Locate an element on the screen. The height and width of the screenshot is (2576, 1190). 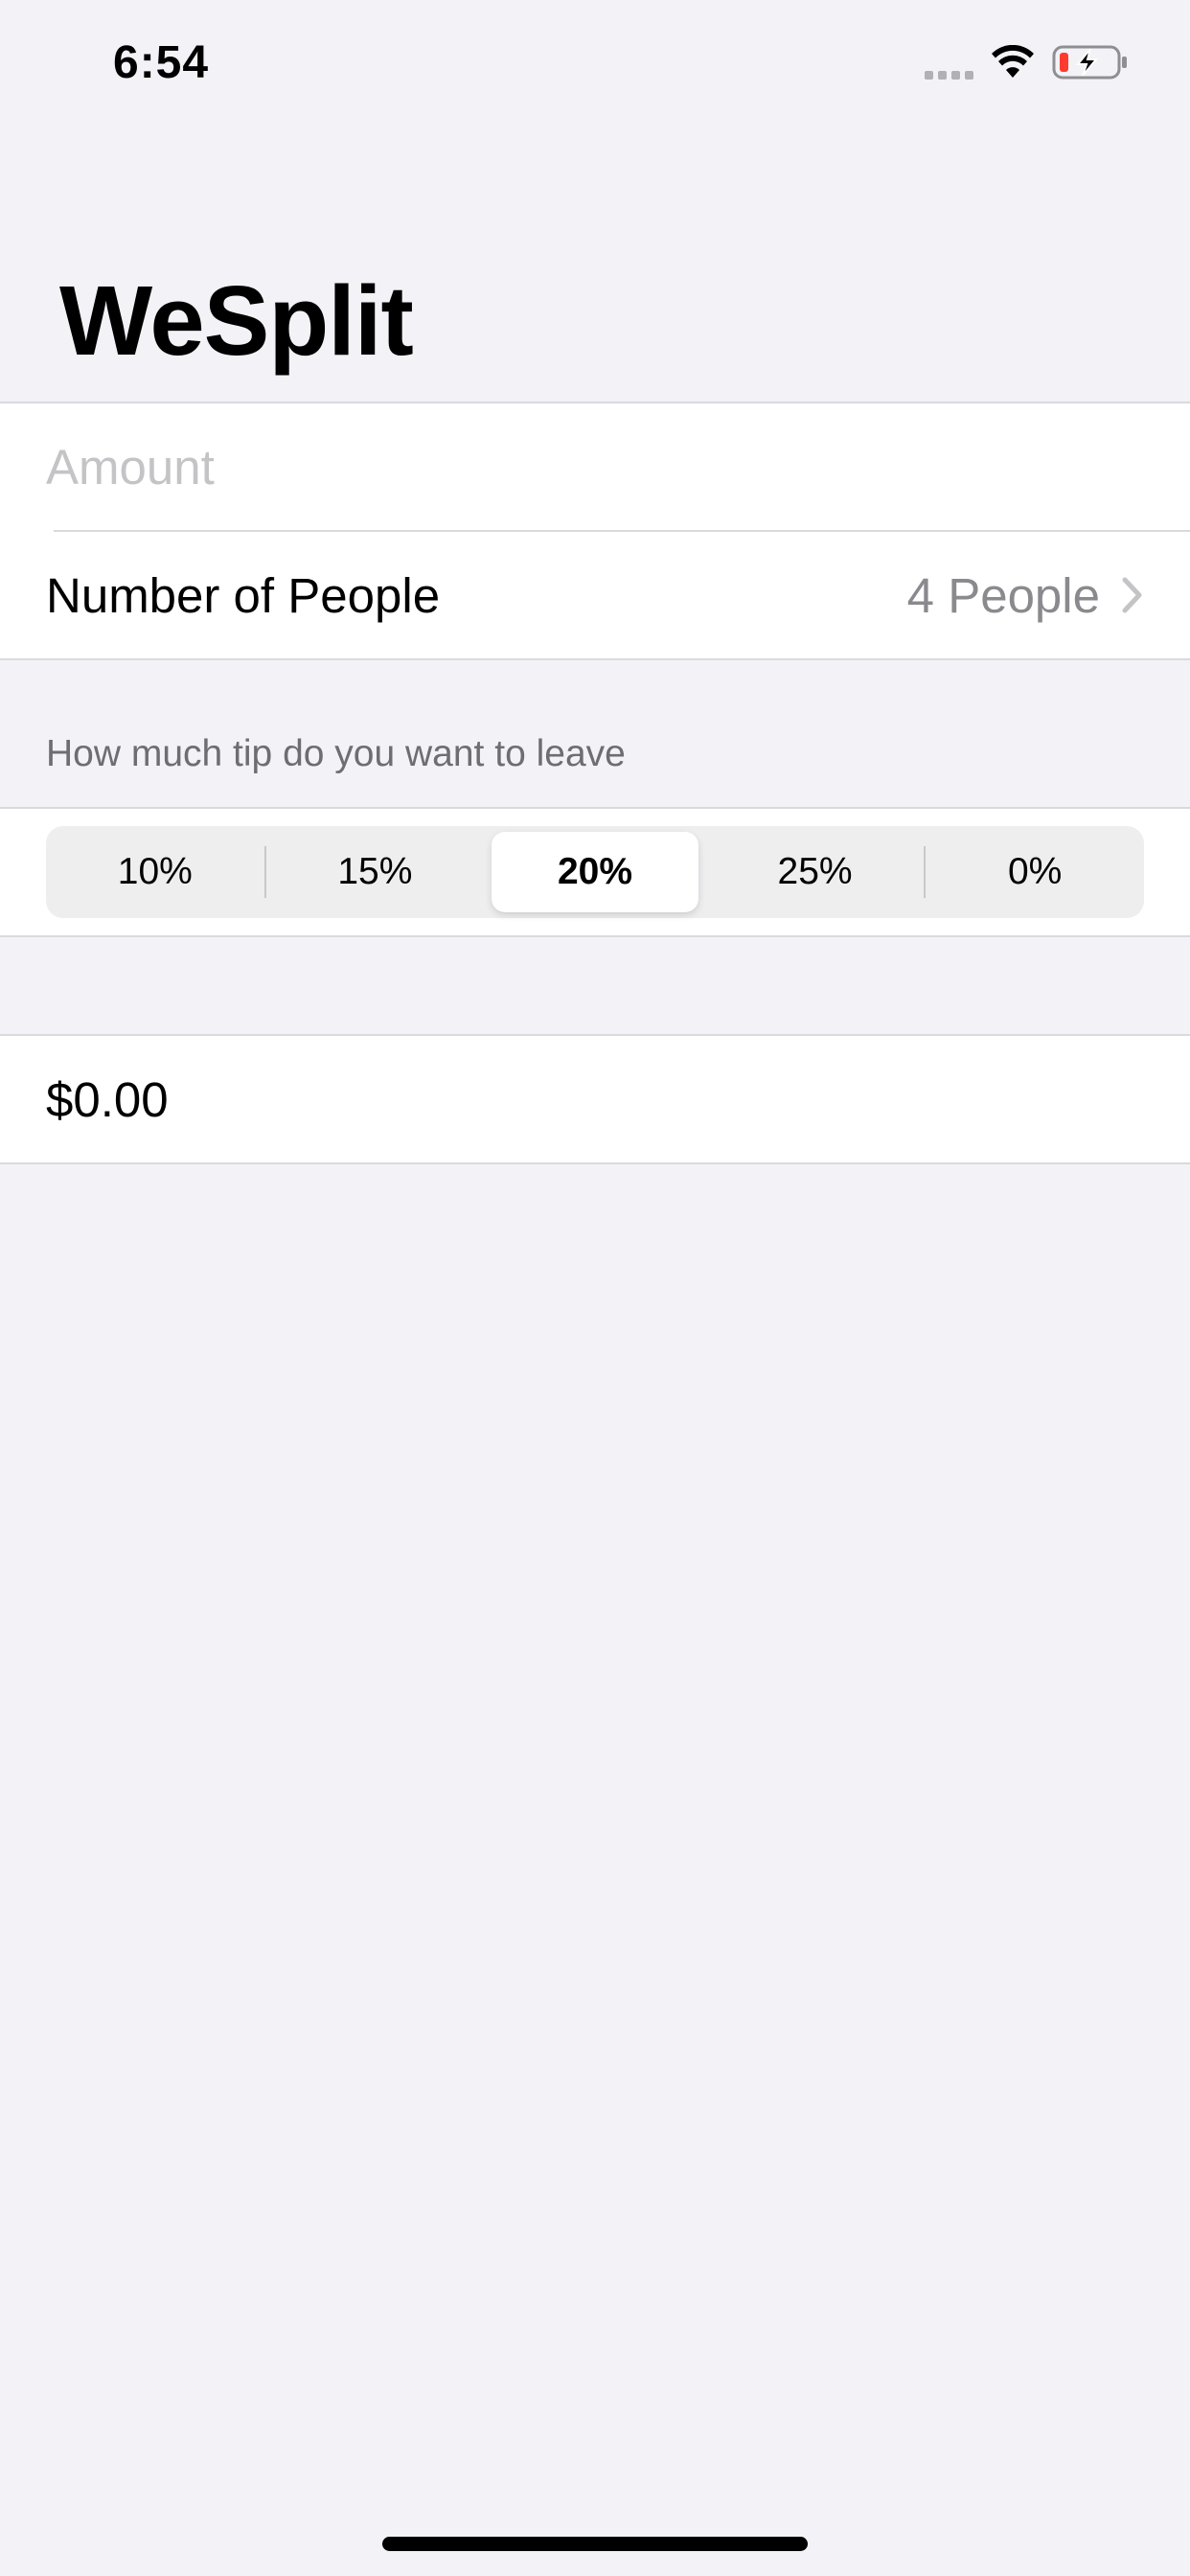
tip-section-header: How much tip do you want to leave is located at coordinates (336, 753).